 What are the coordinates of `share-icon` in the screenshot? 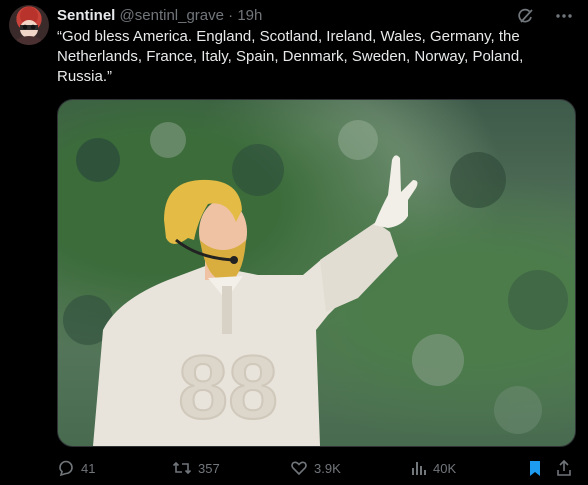 It's located at (564, 467).